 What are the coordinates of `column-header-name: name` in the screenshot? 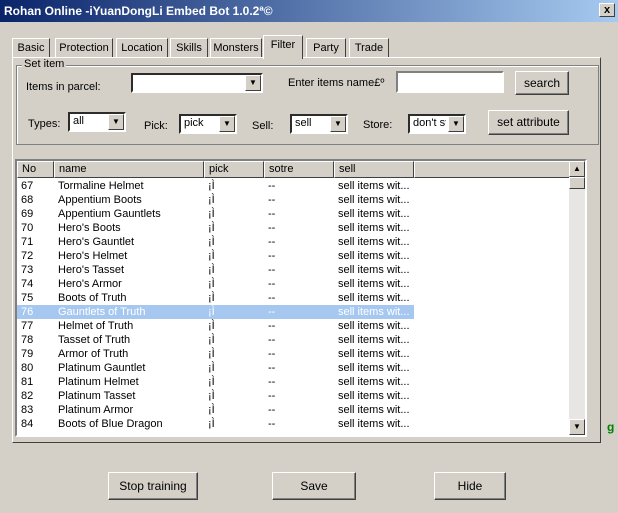 It's located at (129, 169).